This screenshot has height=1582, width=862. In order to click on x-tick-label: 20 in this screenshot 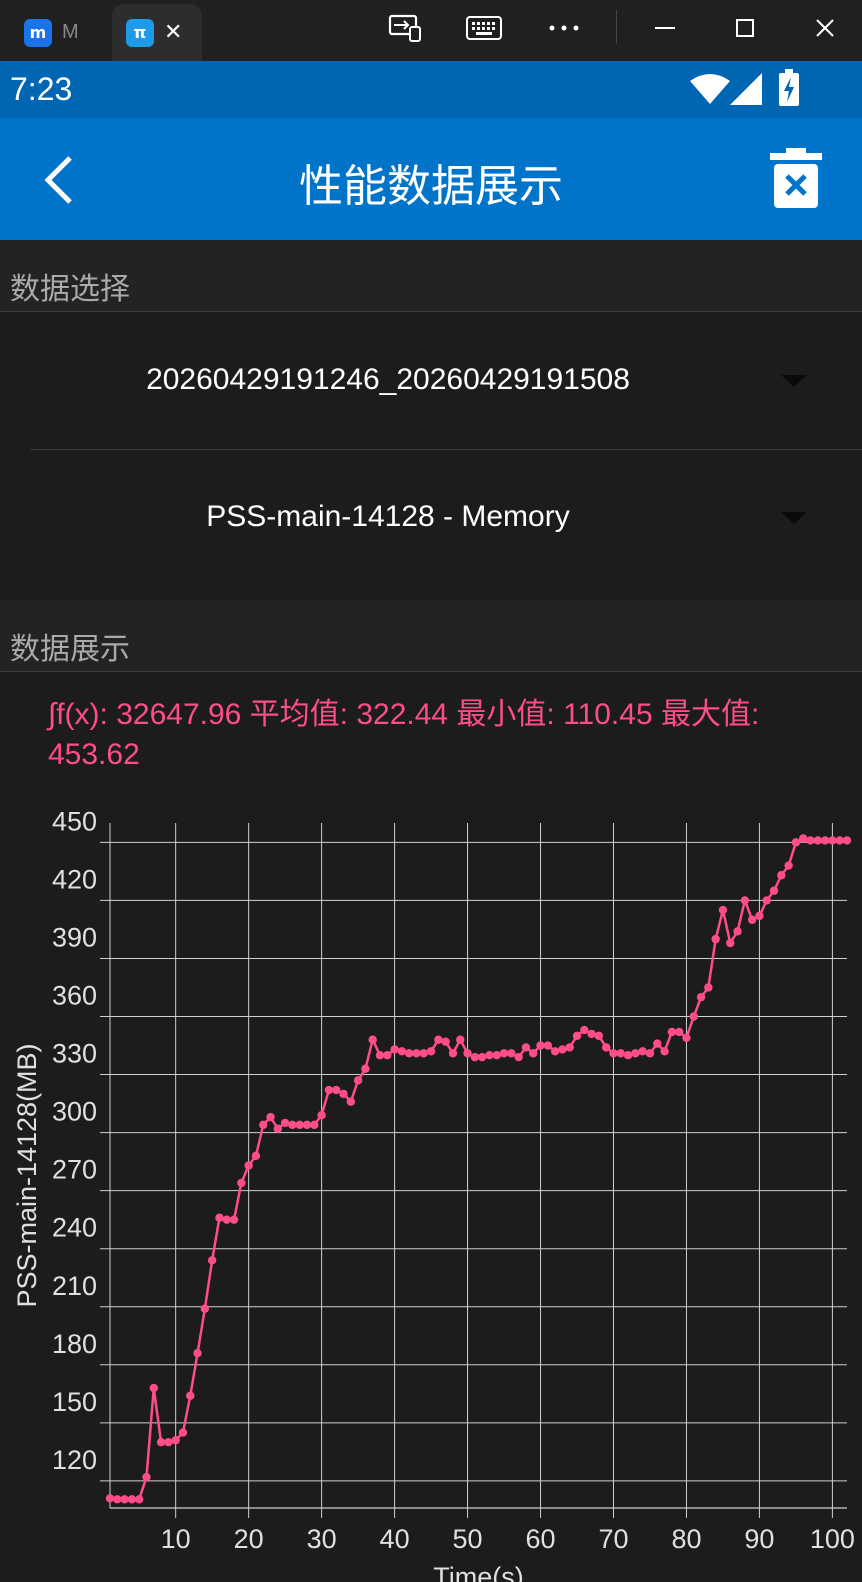, I will do `click(249, 1539)`.